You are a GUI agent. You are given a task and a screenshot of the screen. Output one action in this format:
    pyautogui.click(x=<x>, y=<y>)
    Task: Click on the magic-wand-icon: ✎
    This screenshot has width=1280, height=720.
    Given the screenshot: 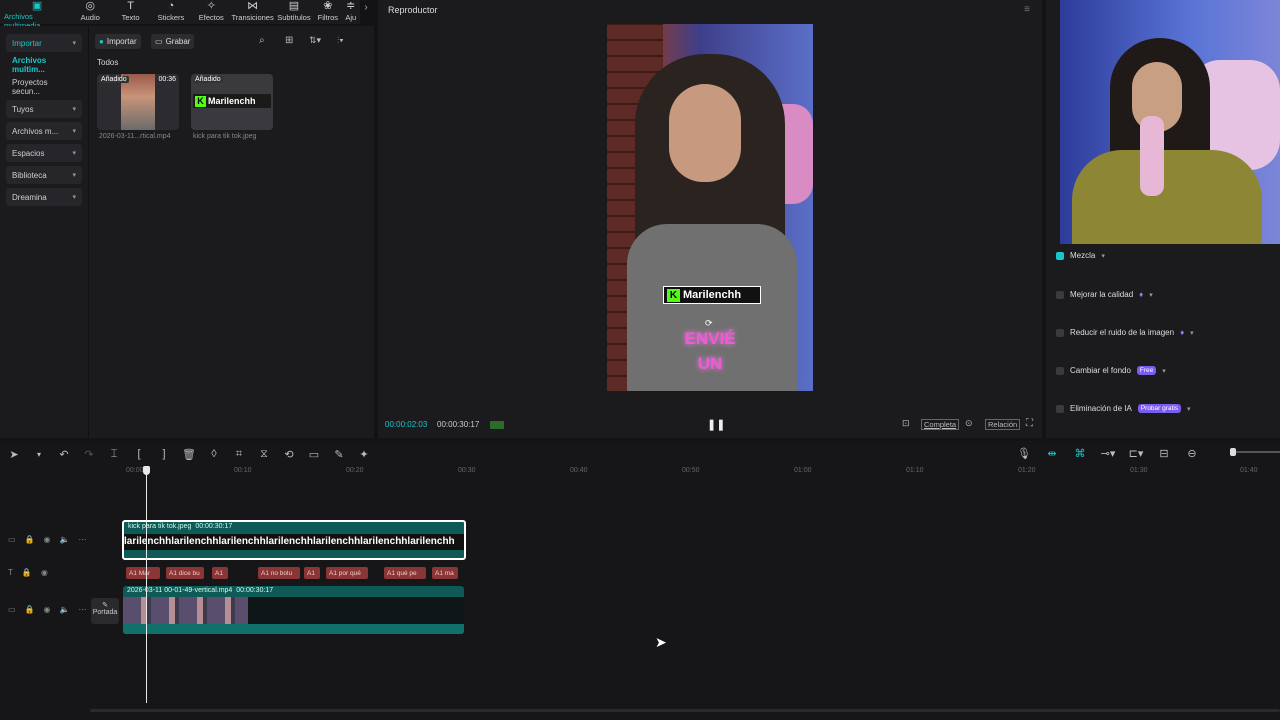 What is the action you would take?
    pyautogui.click(x=339, y=454)
    